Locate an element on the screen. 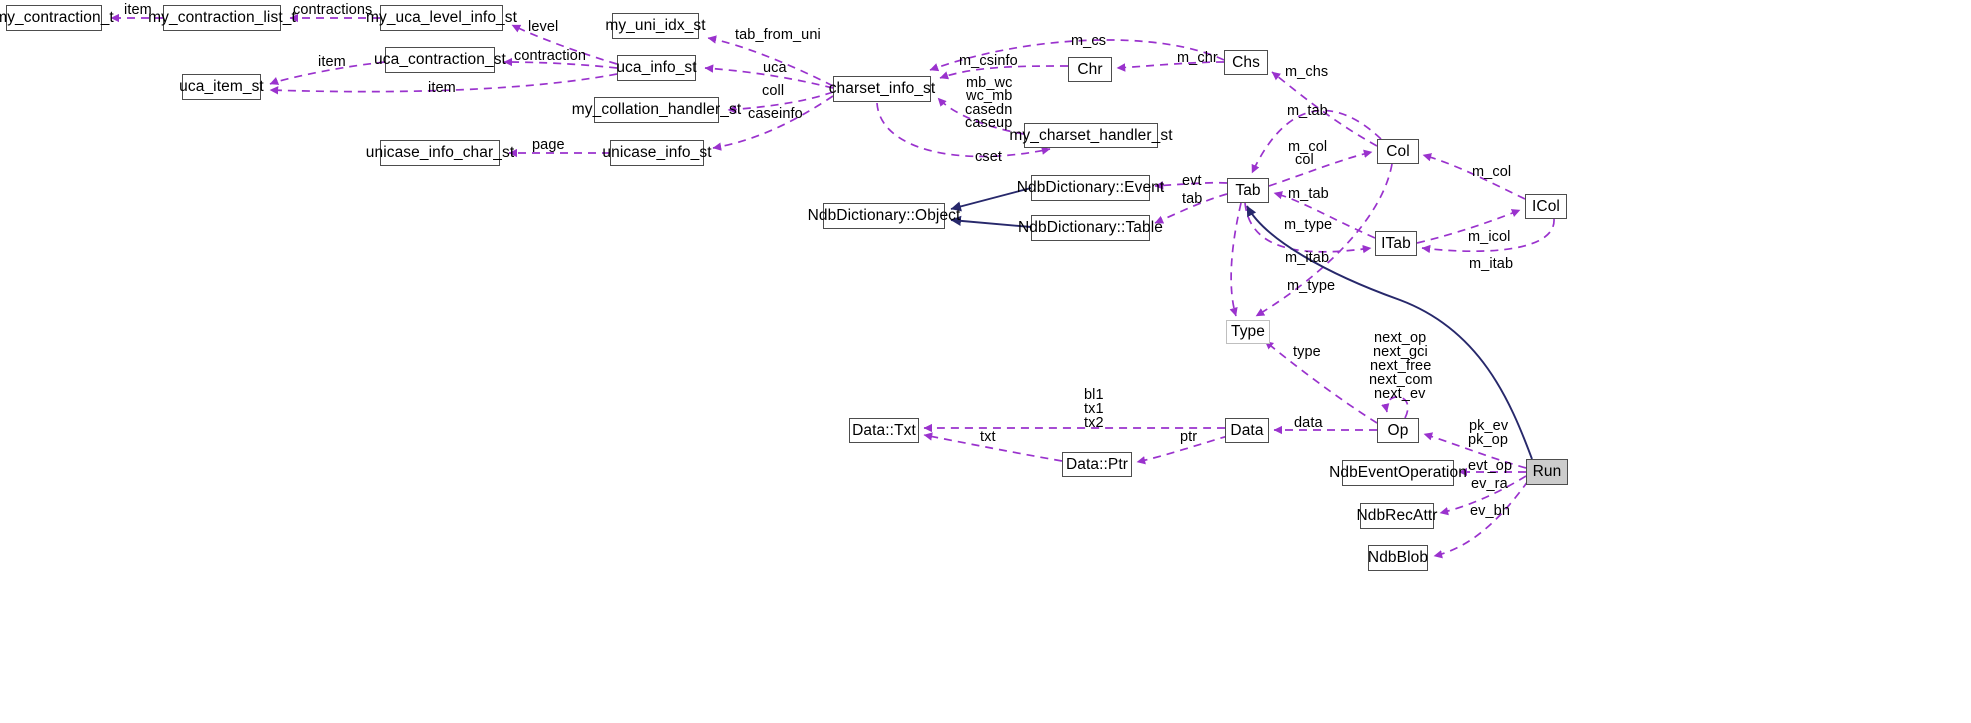 The height and width of the screenshot is (723, 1971). node-chr: Chr is located at coordinates (1090, 69).